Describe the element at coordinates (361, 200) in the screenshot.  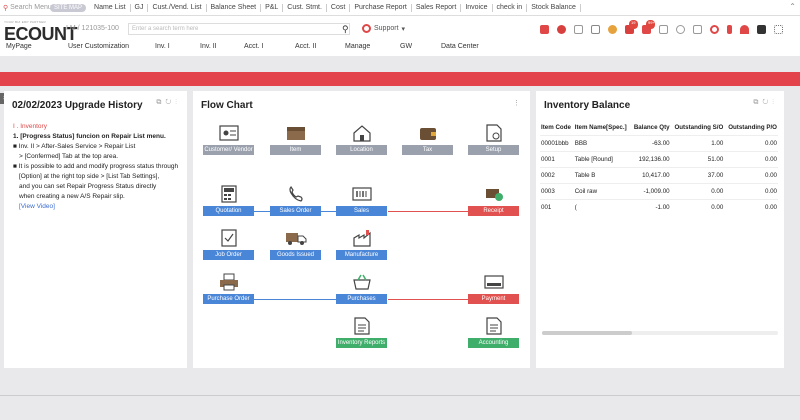
I see `flow-node-sales: Sales` at that location.